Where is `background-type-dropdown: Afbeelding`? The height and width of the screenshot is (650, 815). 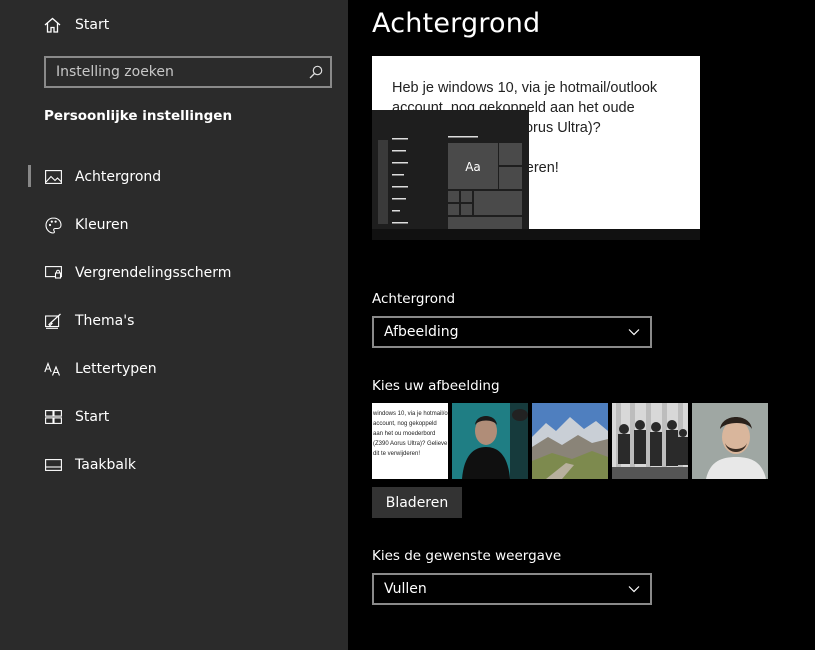 background-type-dropdown: Afbeelding is located at coordinates (512, 332).